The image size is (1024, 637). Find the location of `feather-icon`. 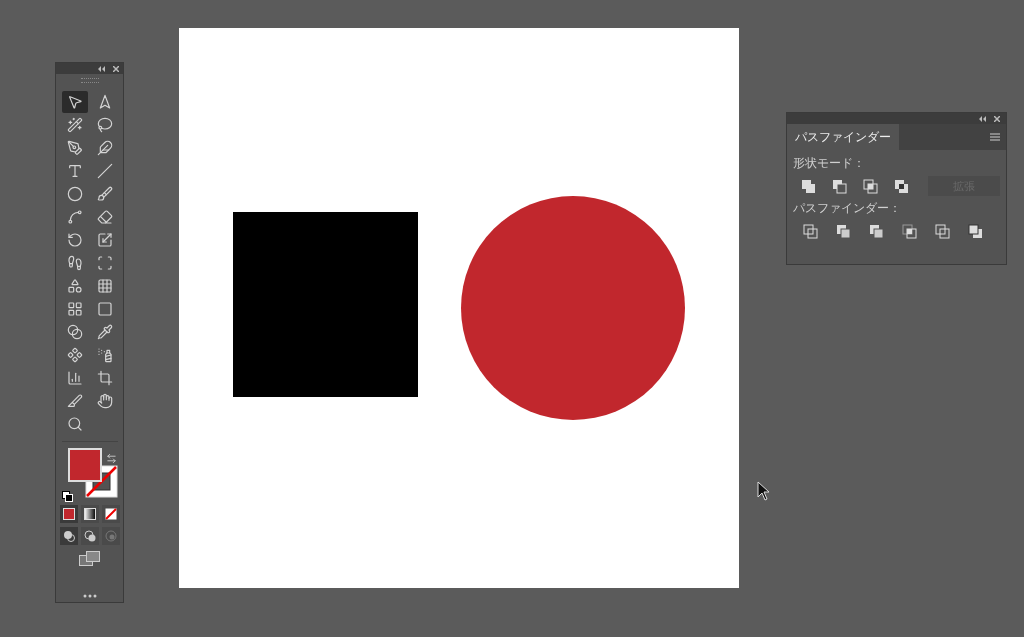

feather-icon is located at coordinates (104, 148).